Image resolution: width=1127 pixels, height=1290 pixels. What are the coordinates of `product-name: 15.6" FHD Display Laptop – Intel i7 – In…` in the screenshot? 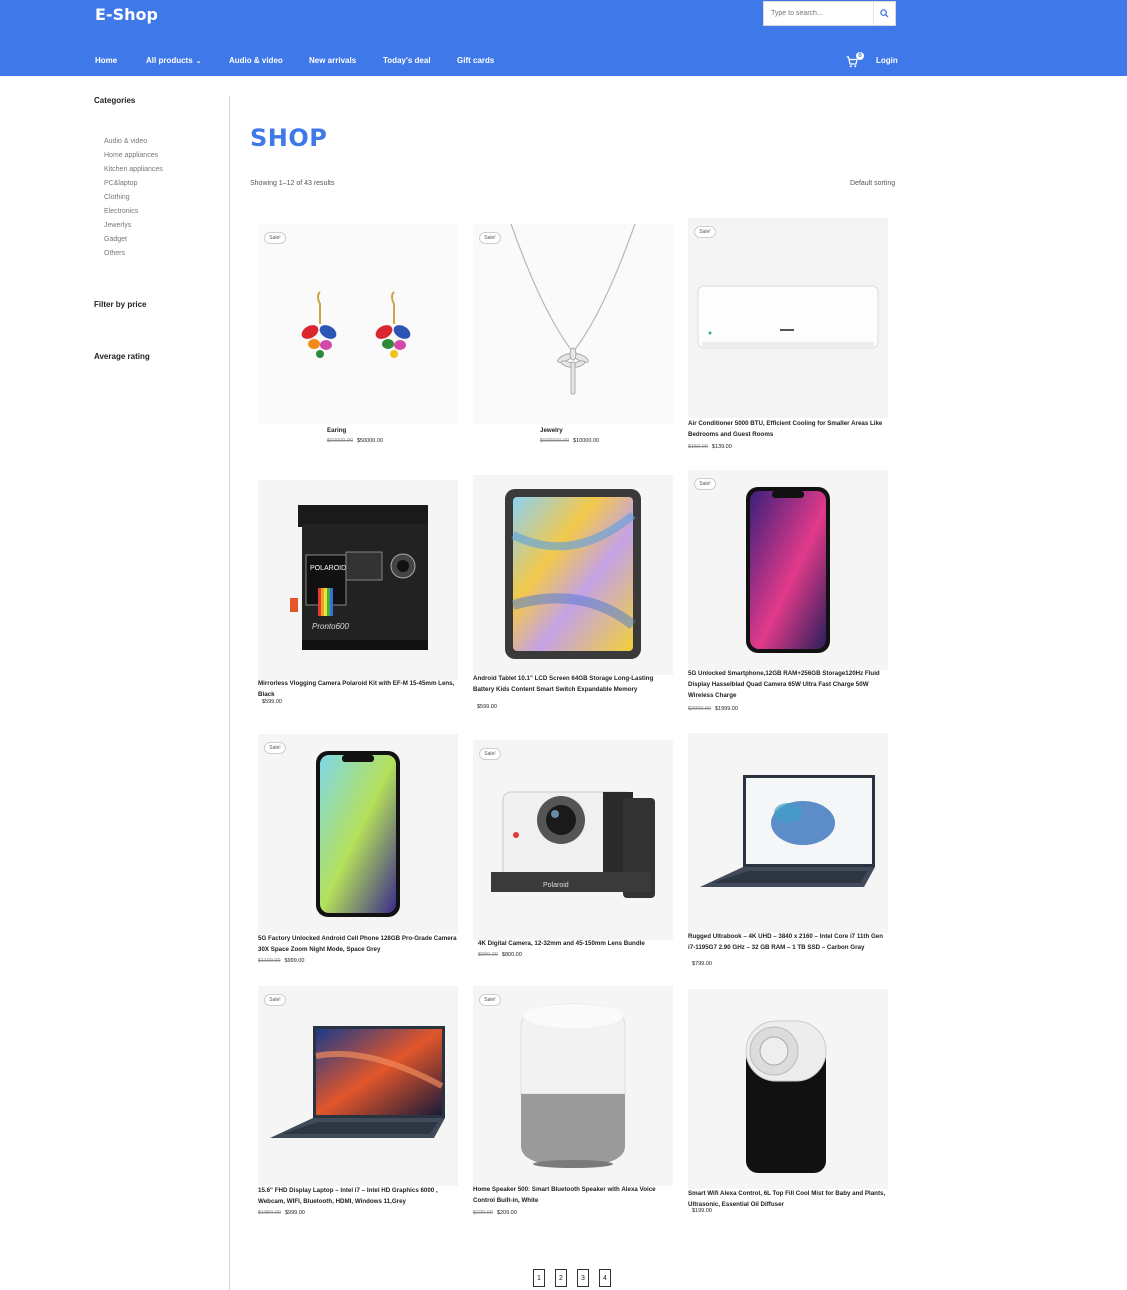 It's located at (358, 1196).